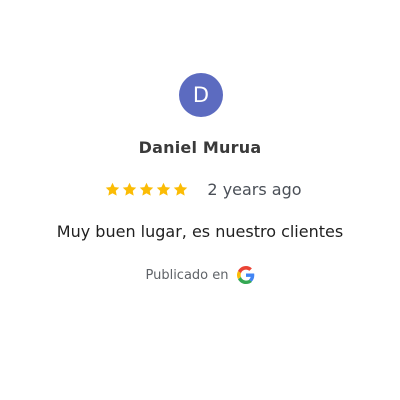 Image resolution: width=400 pixels, height=400 pixels. Describe the element at coordinates (245, 275) in the screenshot. I see `google-g-icon` at that location.